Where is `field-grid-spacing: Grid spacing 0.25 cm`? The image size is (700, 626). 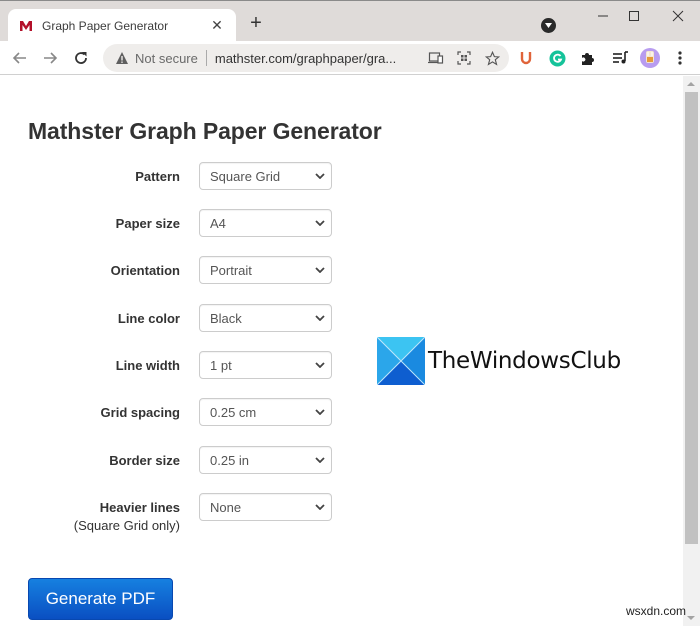
field-grid-spacing: Grid spacing 0.25 cm is located at coordinates (170, 413).